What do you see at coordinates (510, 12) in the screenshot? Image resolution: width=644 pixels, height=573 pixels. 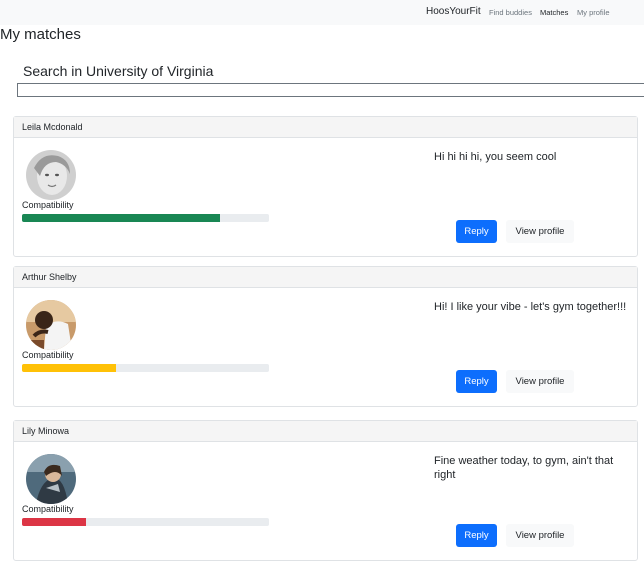 I see `nav-link-find-buddies: Find buddies` at bounding box center [510, 12].